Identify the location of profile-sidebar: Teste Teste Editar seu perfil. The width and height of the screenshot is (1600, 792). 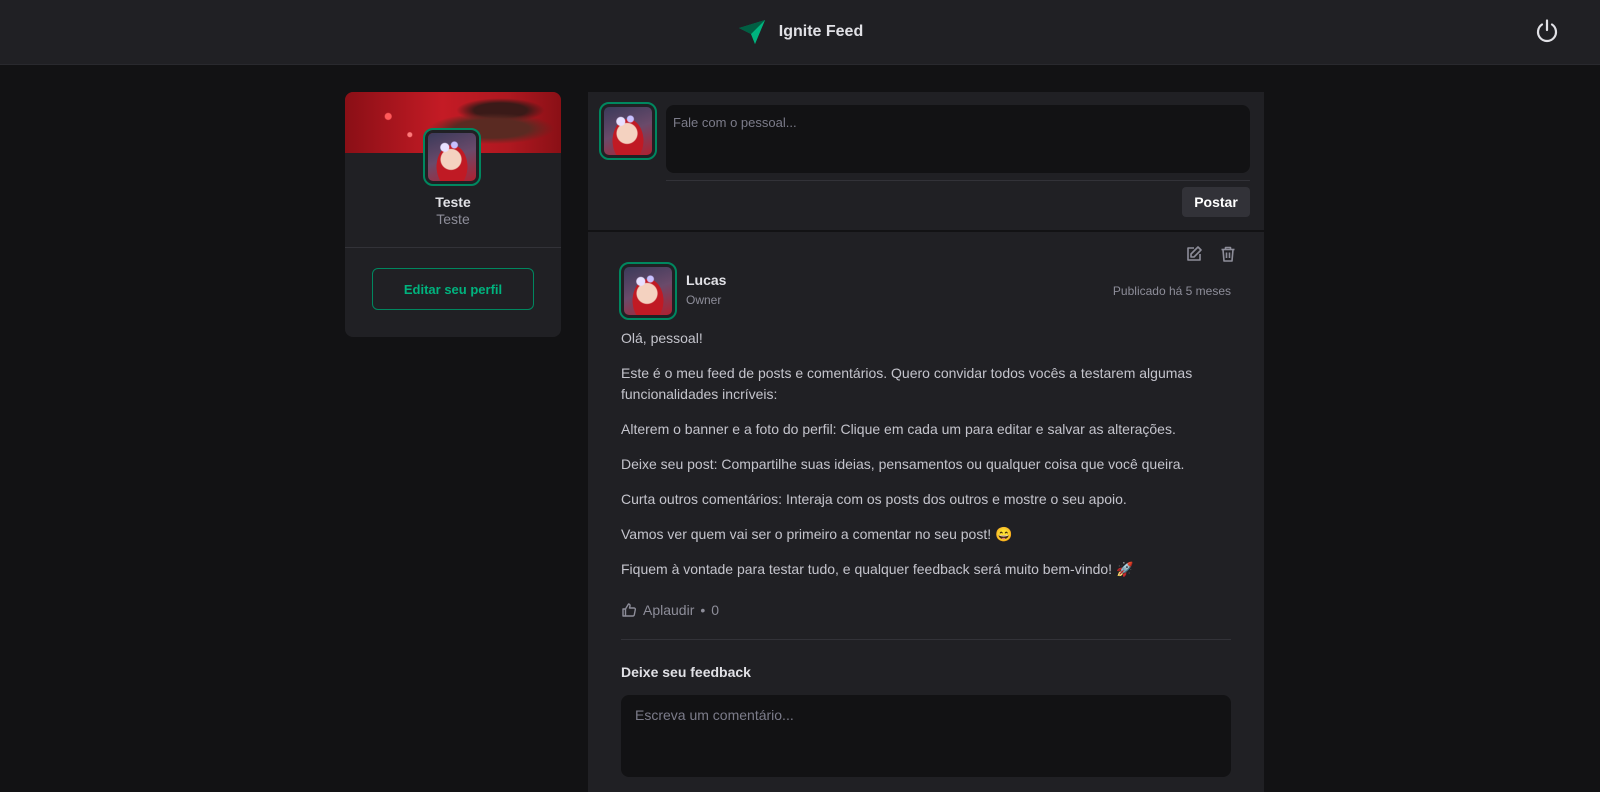
(453, 214).